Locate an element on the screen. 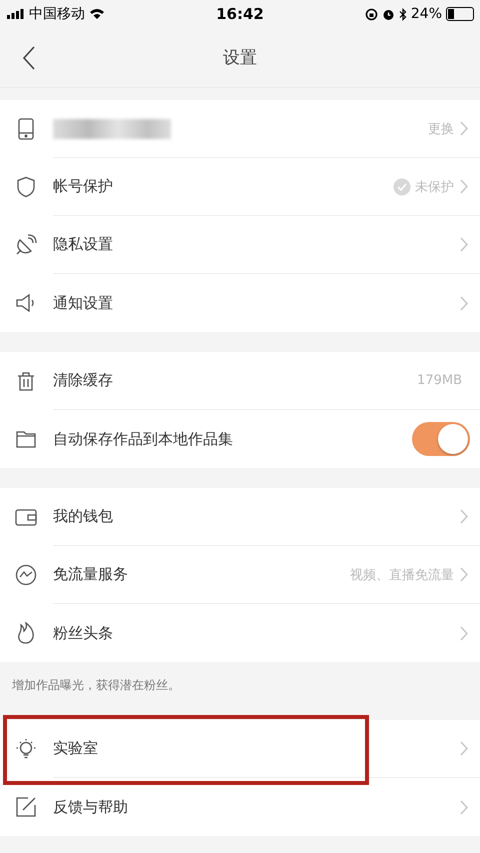  settings-row: 反馈与帮助 is located at coordinates (240, 807).